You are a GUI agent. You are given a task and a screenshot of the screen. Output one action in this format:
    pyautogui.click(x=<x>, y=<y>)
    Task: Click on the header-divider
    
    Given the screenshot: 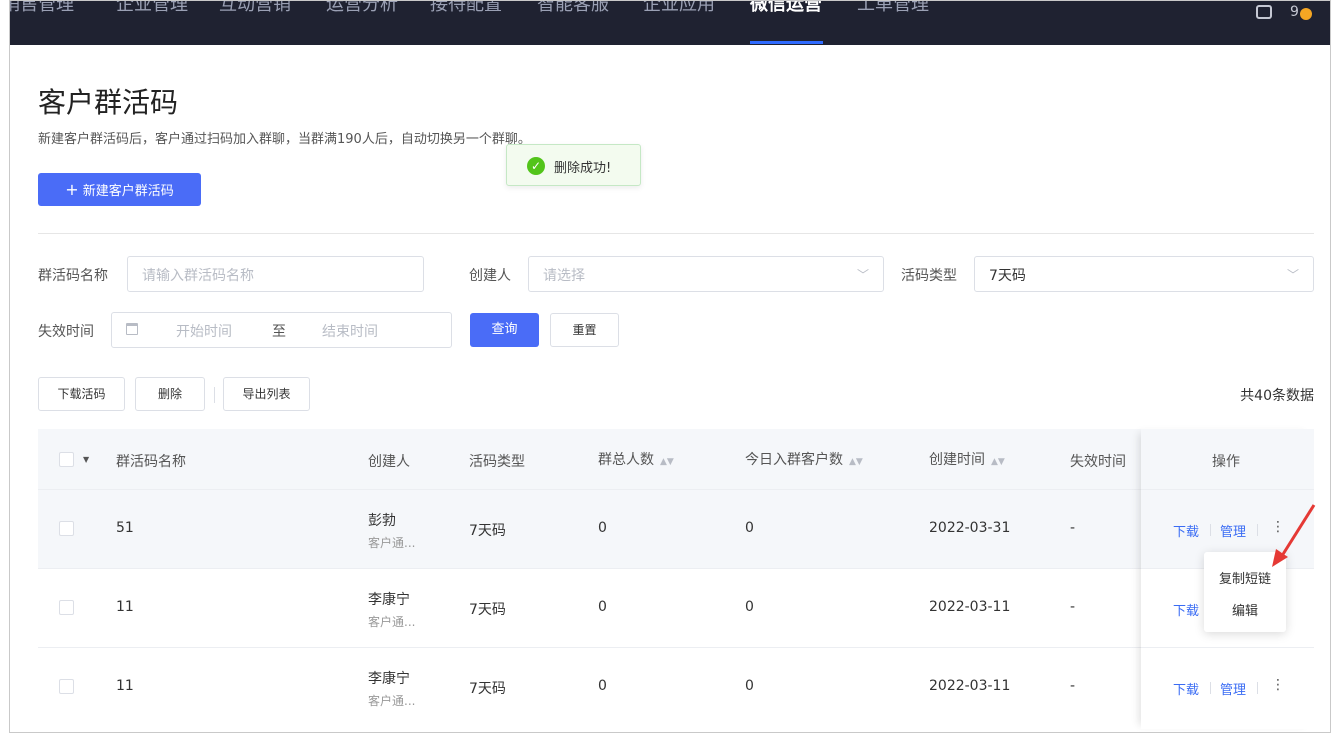 What is the action you would take?
    pyautogui.click(x=676, y=233)
    